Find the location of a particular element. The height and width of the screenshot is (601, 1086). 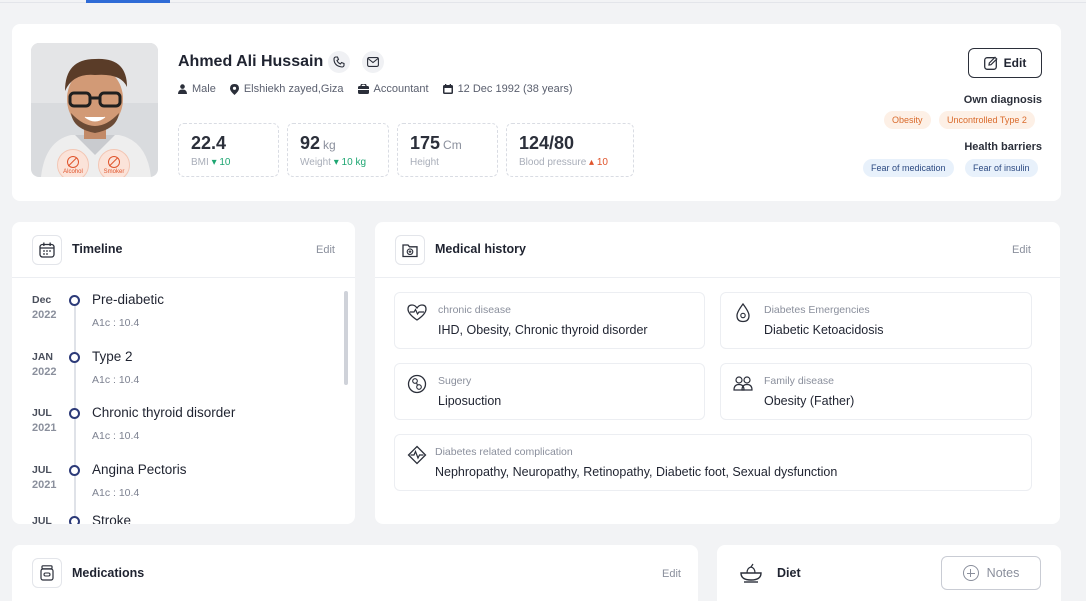

patient-photo is located at coordinates (94, 110).